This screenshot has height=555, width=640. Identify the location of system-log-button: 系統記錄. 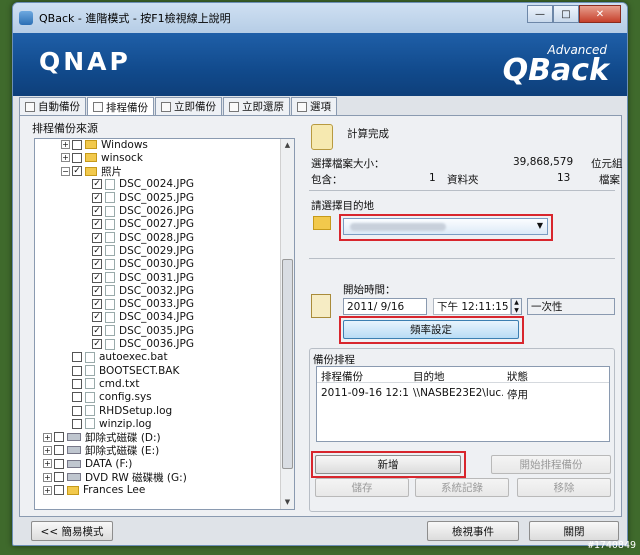
(462, 487).